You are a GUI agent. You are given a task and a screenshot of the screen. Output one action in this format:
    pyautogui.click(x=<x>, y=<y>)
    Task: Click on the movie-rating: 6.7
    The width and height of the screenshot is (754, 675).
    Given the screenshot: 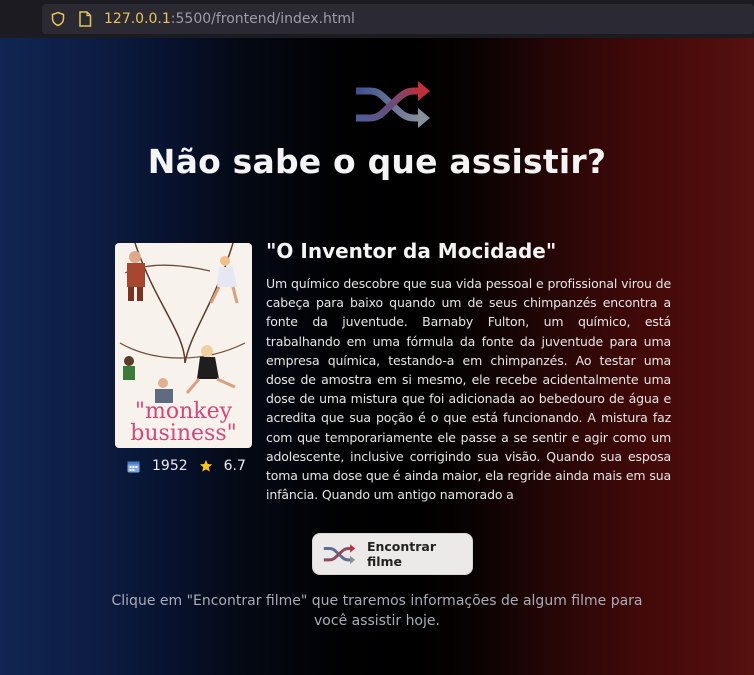 What is the action you would take?
    pyautogui.click(x=234, y=466)
    